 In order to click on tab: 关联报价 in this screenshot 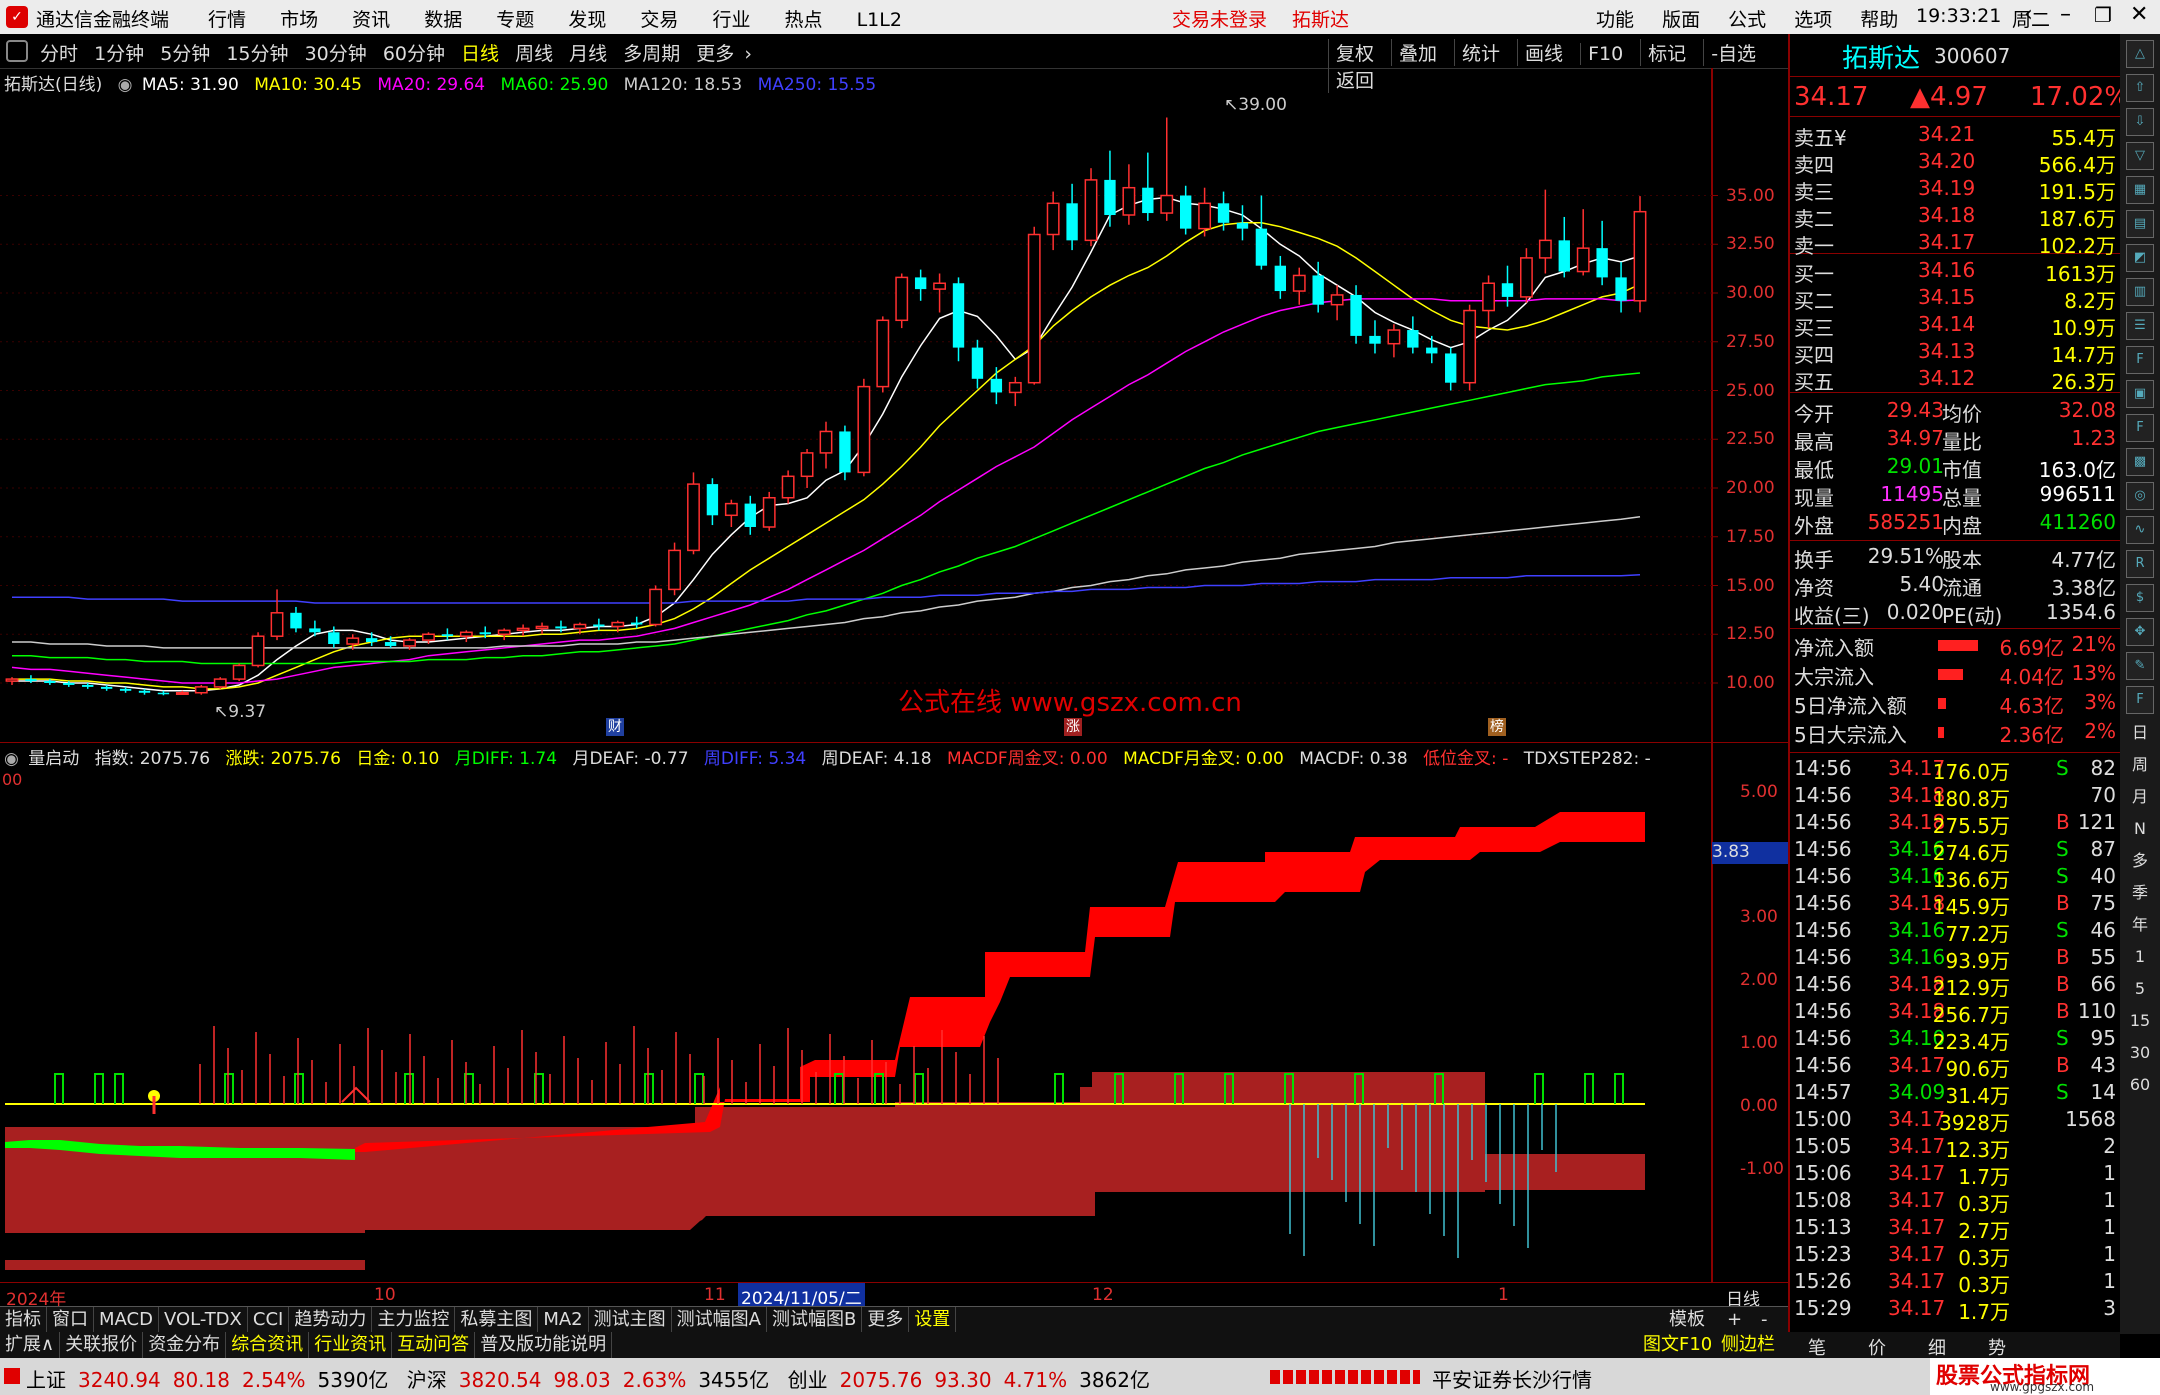, I will do `click(102, 1345)`.